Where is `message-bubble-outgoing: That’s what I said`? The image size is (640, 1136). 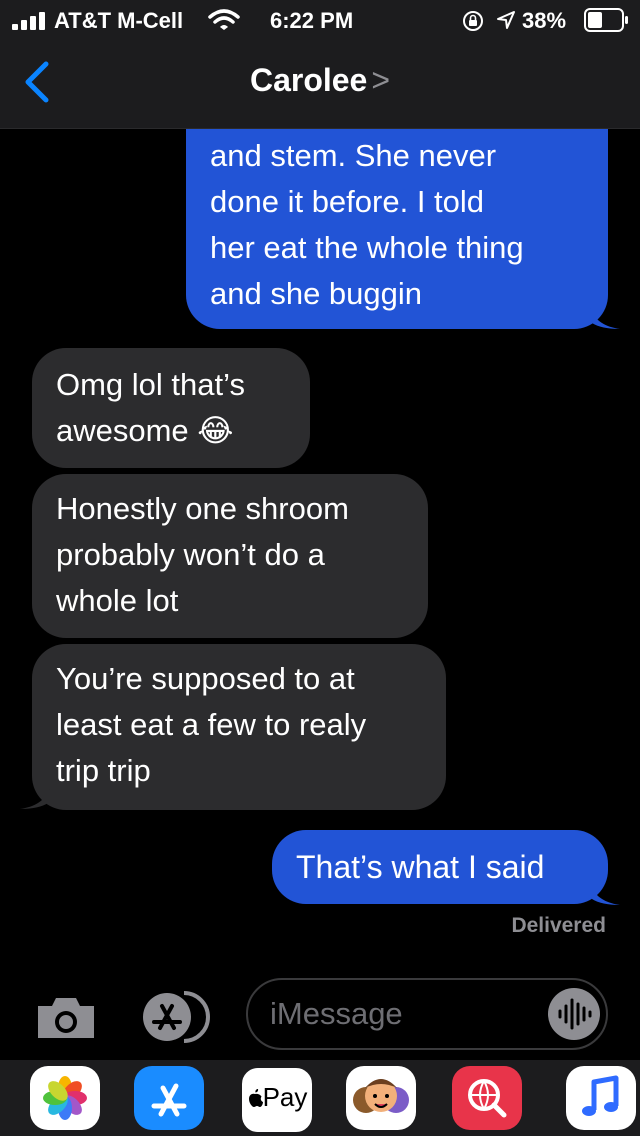
message-bubble-outgoing: That’s what I said is located at coordinates (440, 867).